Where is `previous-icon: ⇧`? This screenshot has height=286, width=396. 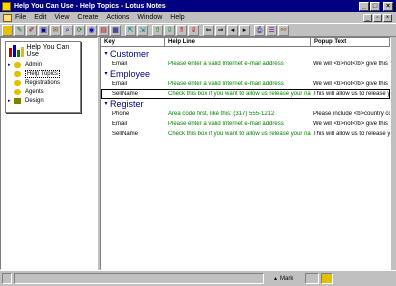 previous-icon: ⇧ is located at coordinates (157, 30).